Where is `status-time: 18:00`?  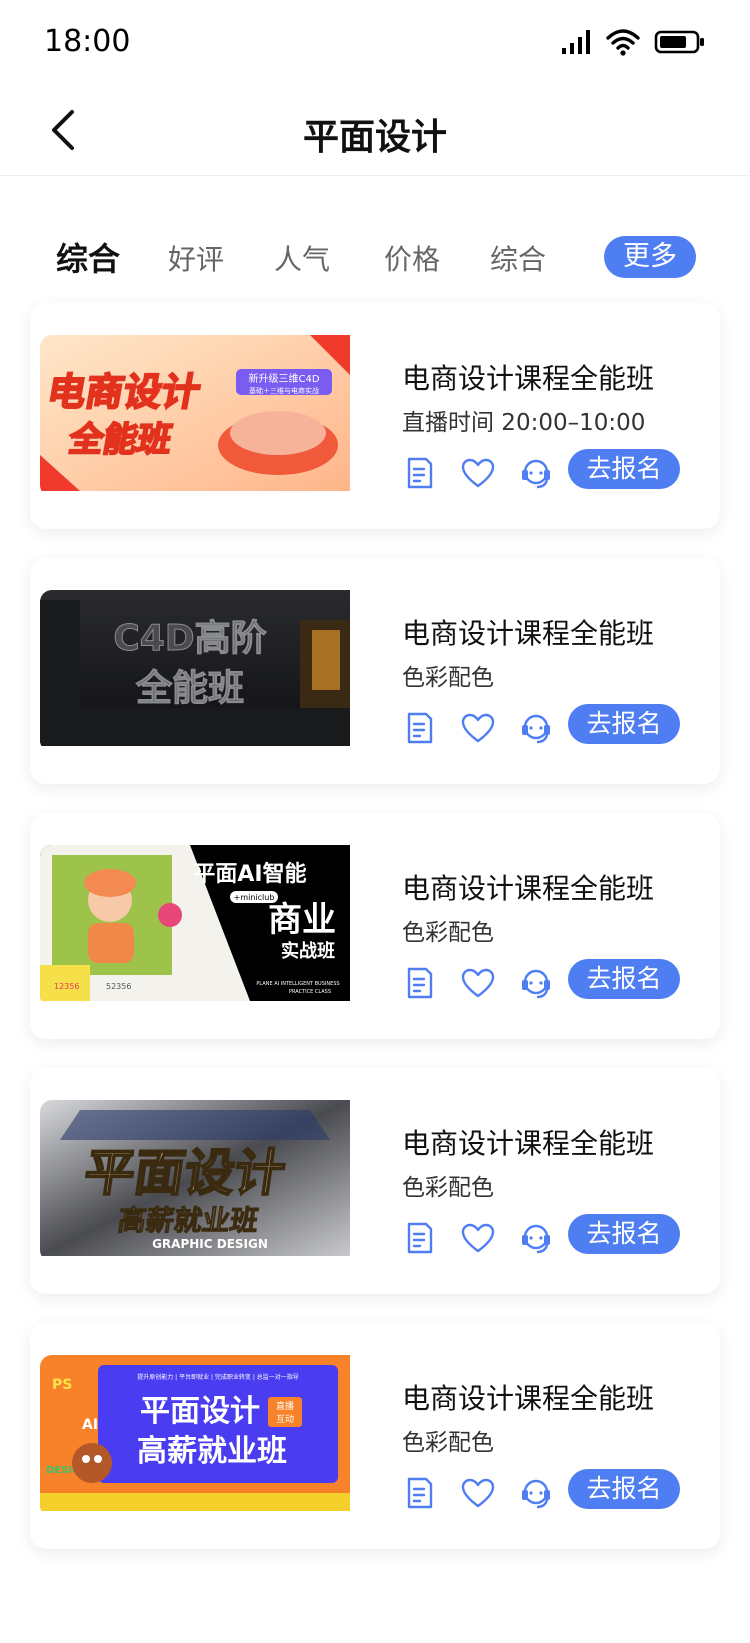
status-time: 18:00 is located at coordinates (87, 41).